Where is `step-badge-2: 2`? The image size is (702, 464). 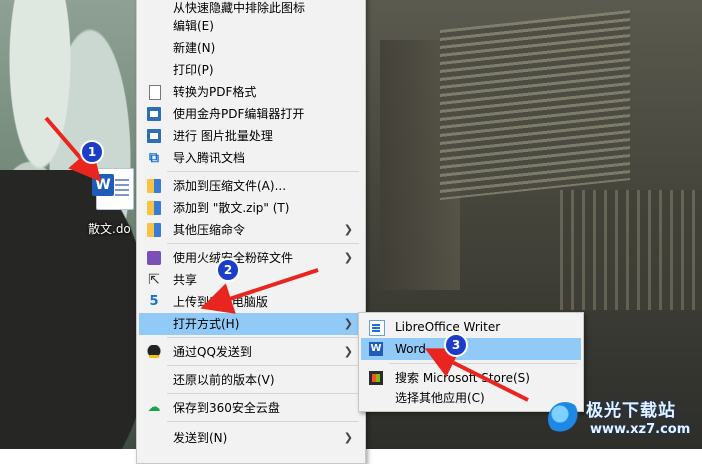
step-badge-2: 2 is located at coordinates (228, 270).